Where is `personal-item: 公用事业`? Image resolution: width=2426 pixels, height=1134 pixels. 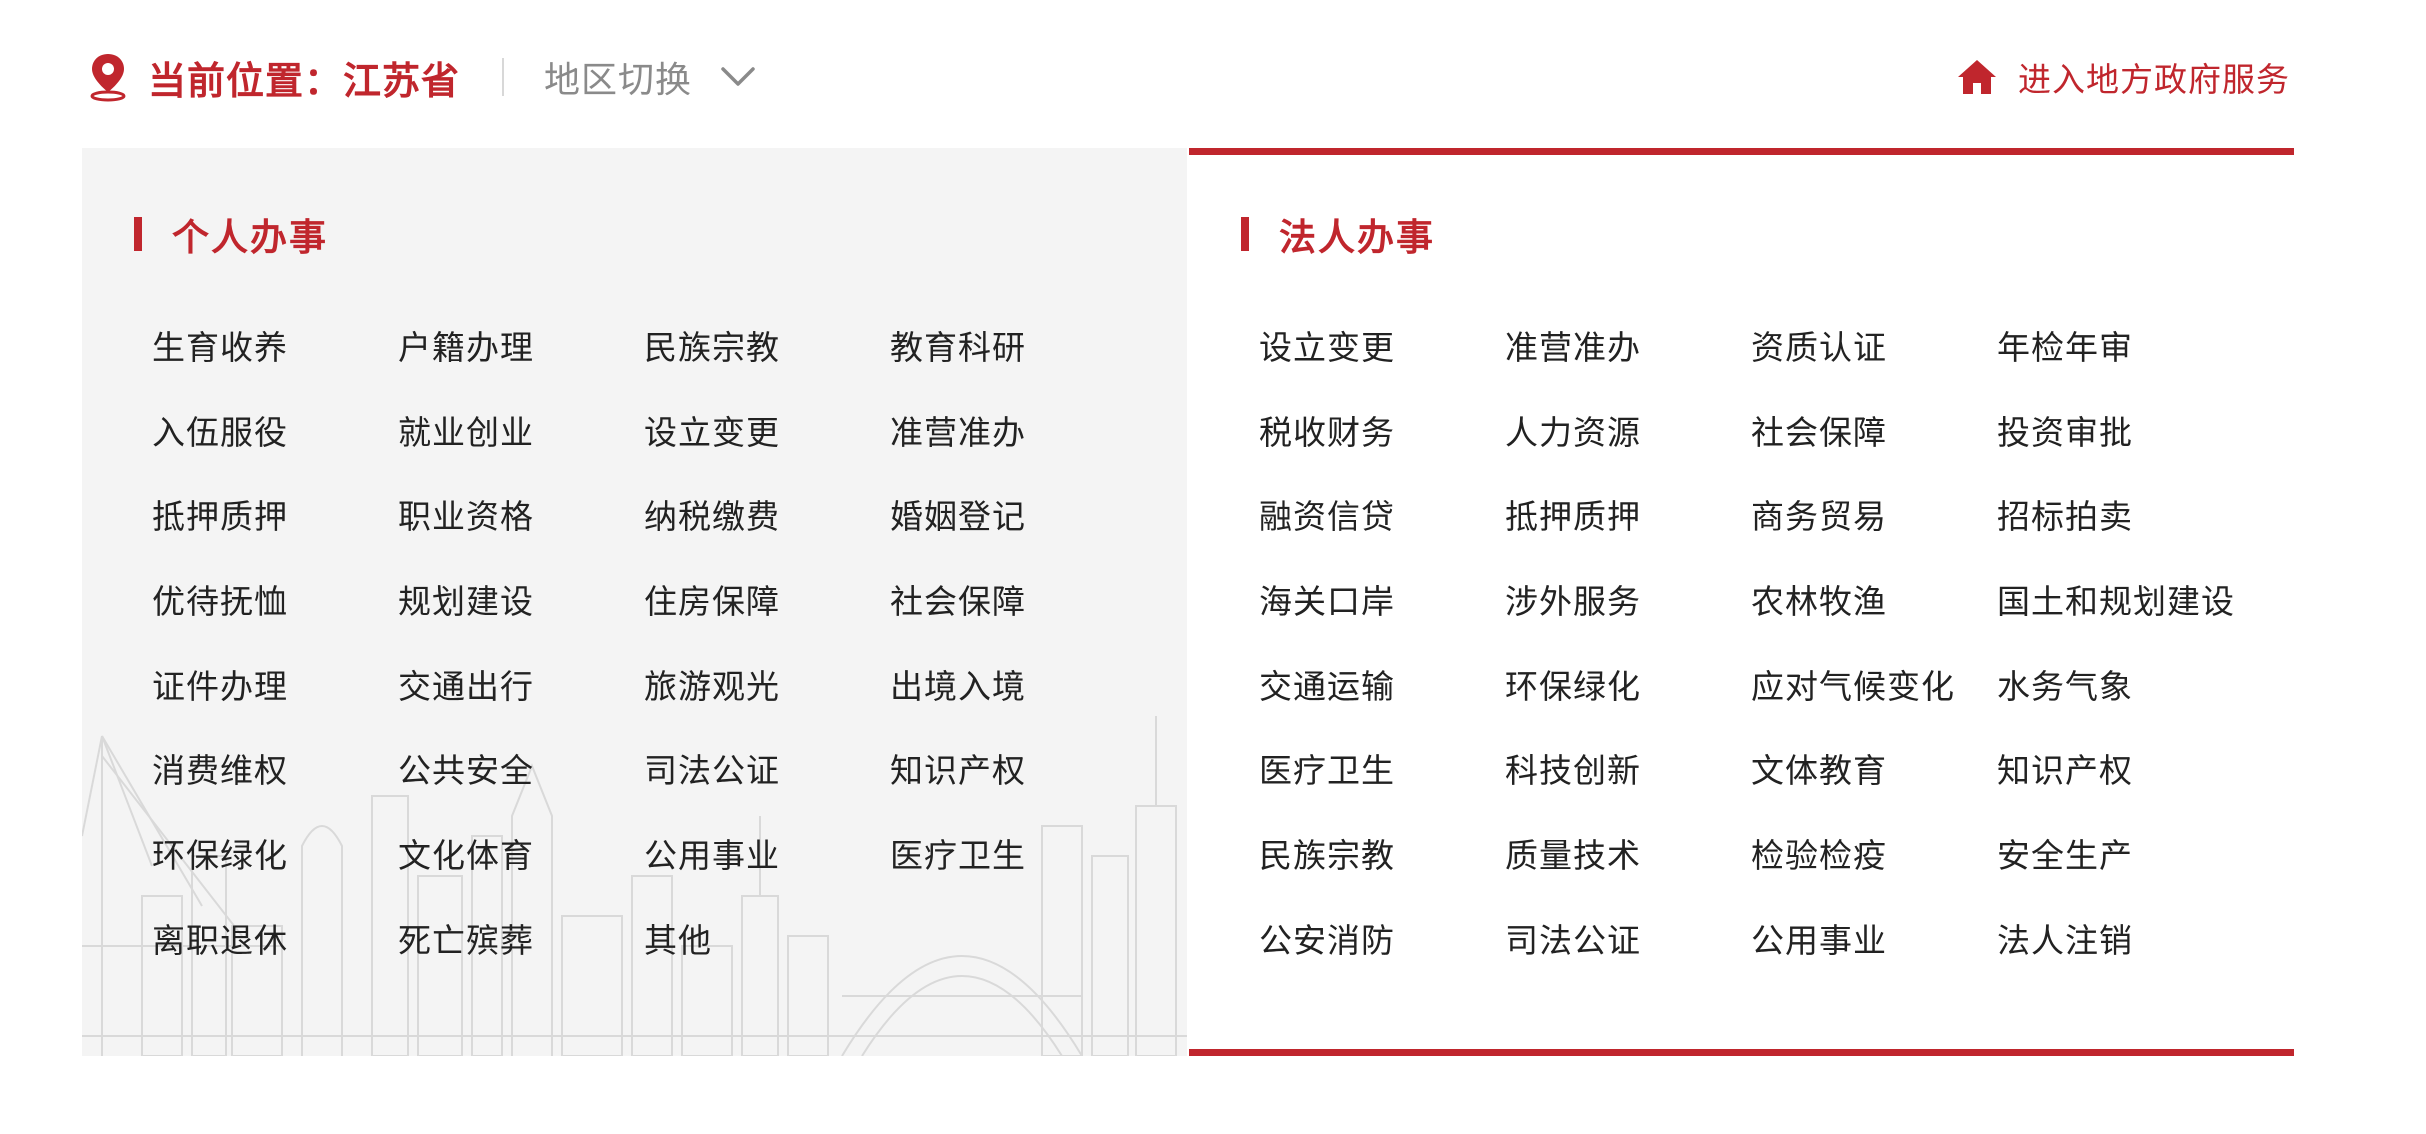
personal-item: 公用事业 is located at coordinates (767, 856).